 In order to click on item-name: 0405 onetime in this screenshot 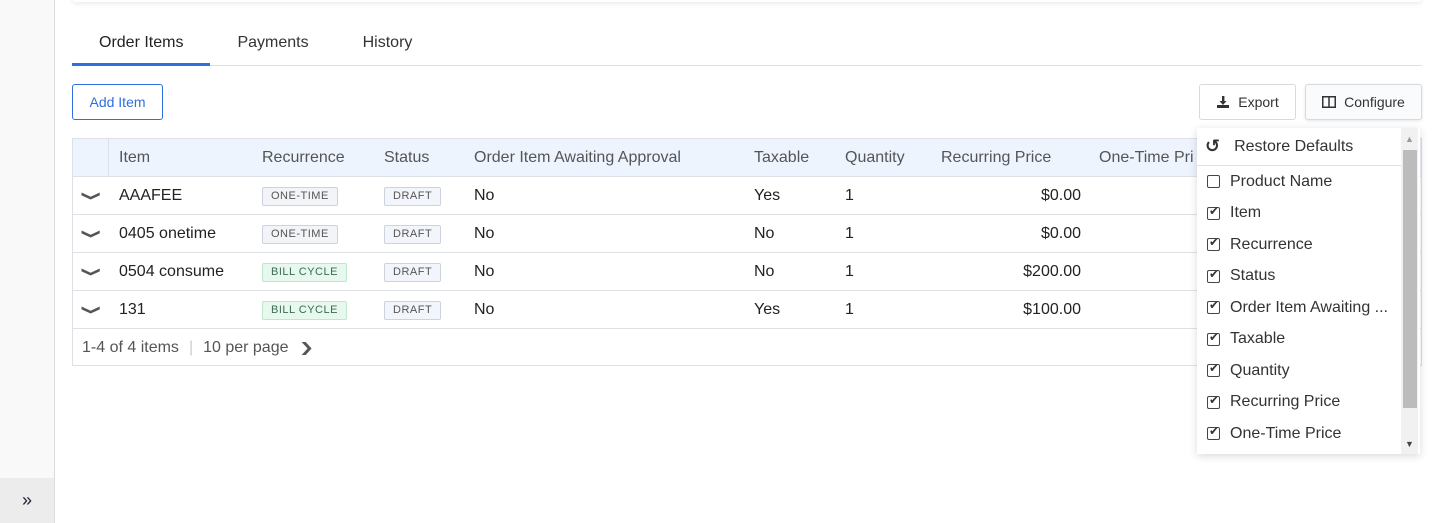, I will do `click(167, 233)`.